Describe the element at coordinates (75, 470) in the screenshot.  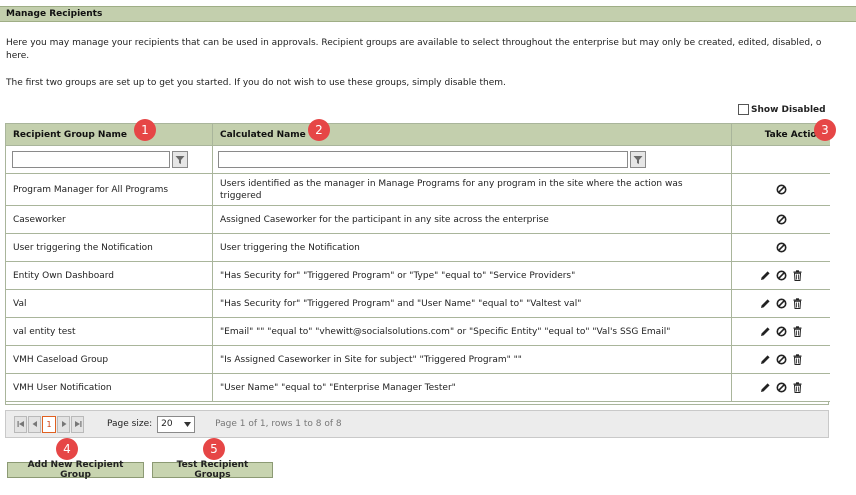
I see `add-new-recipient-group-button: Add New Recipient Group` at that location.